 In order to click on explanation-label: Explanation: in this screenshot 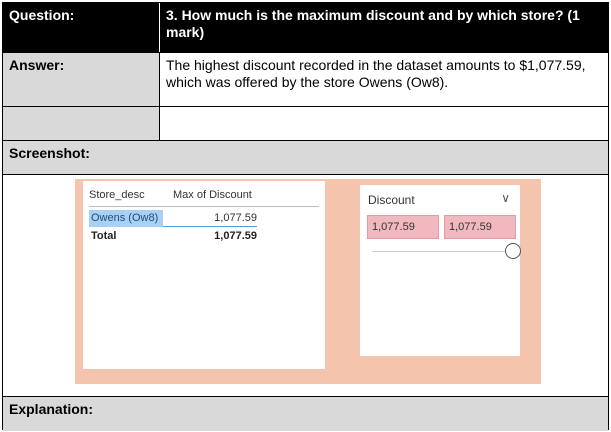, I will do `click(51, 409)`.